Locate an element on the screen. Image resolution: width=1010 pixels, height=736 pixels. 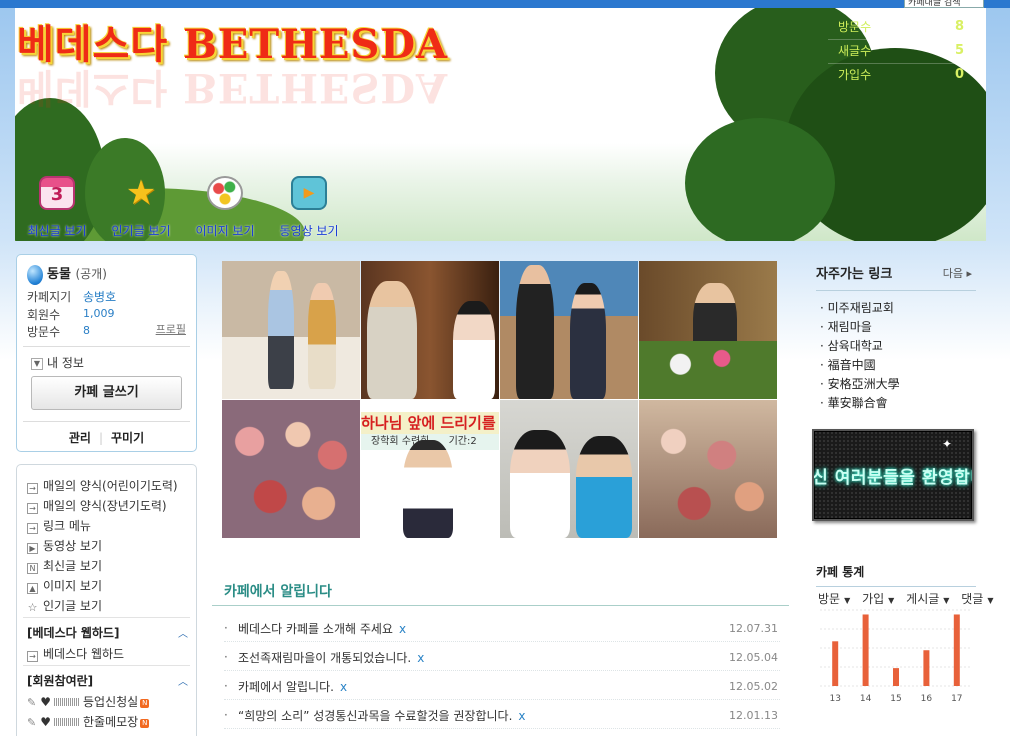
menu-item: → 링크 메뉴 is located at coordinates (59, 525).